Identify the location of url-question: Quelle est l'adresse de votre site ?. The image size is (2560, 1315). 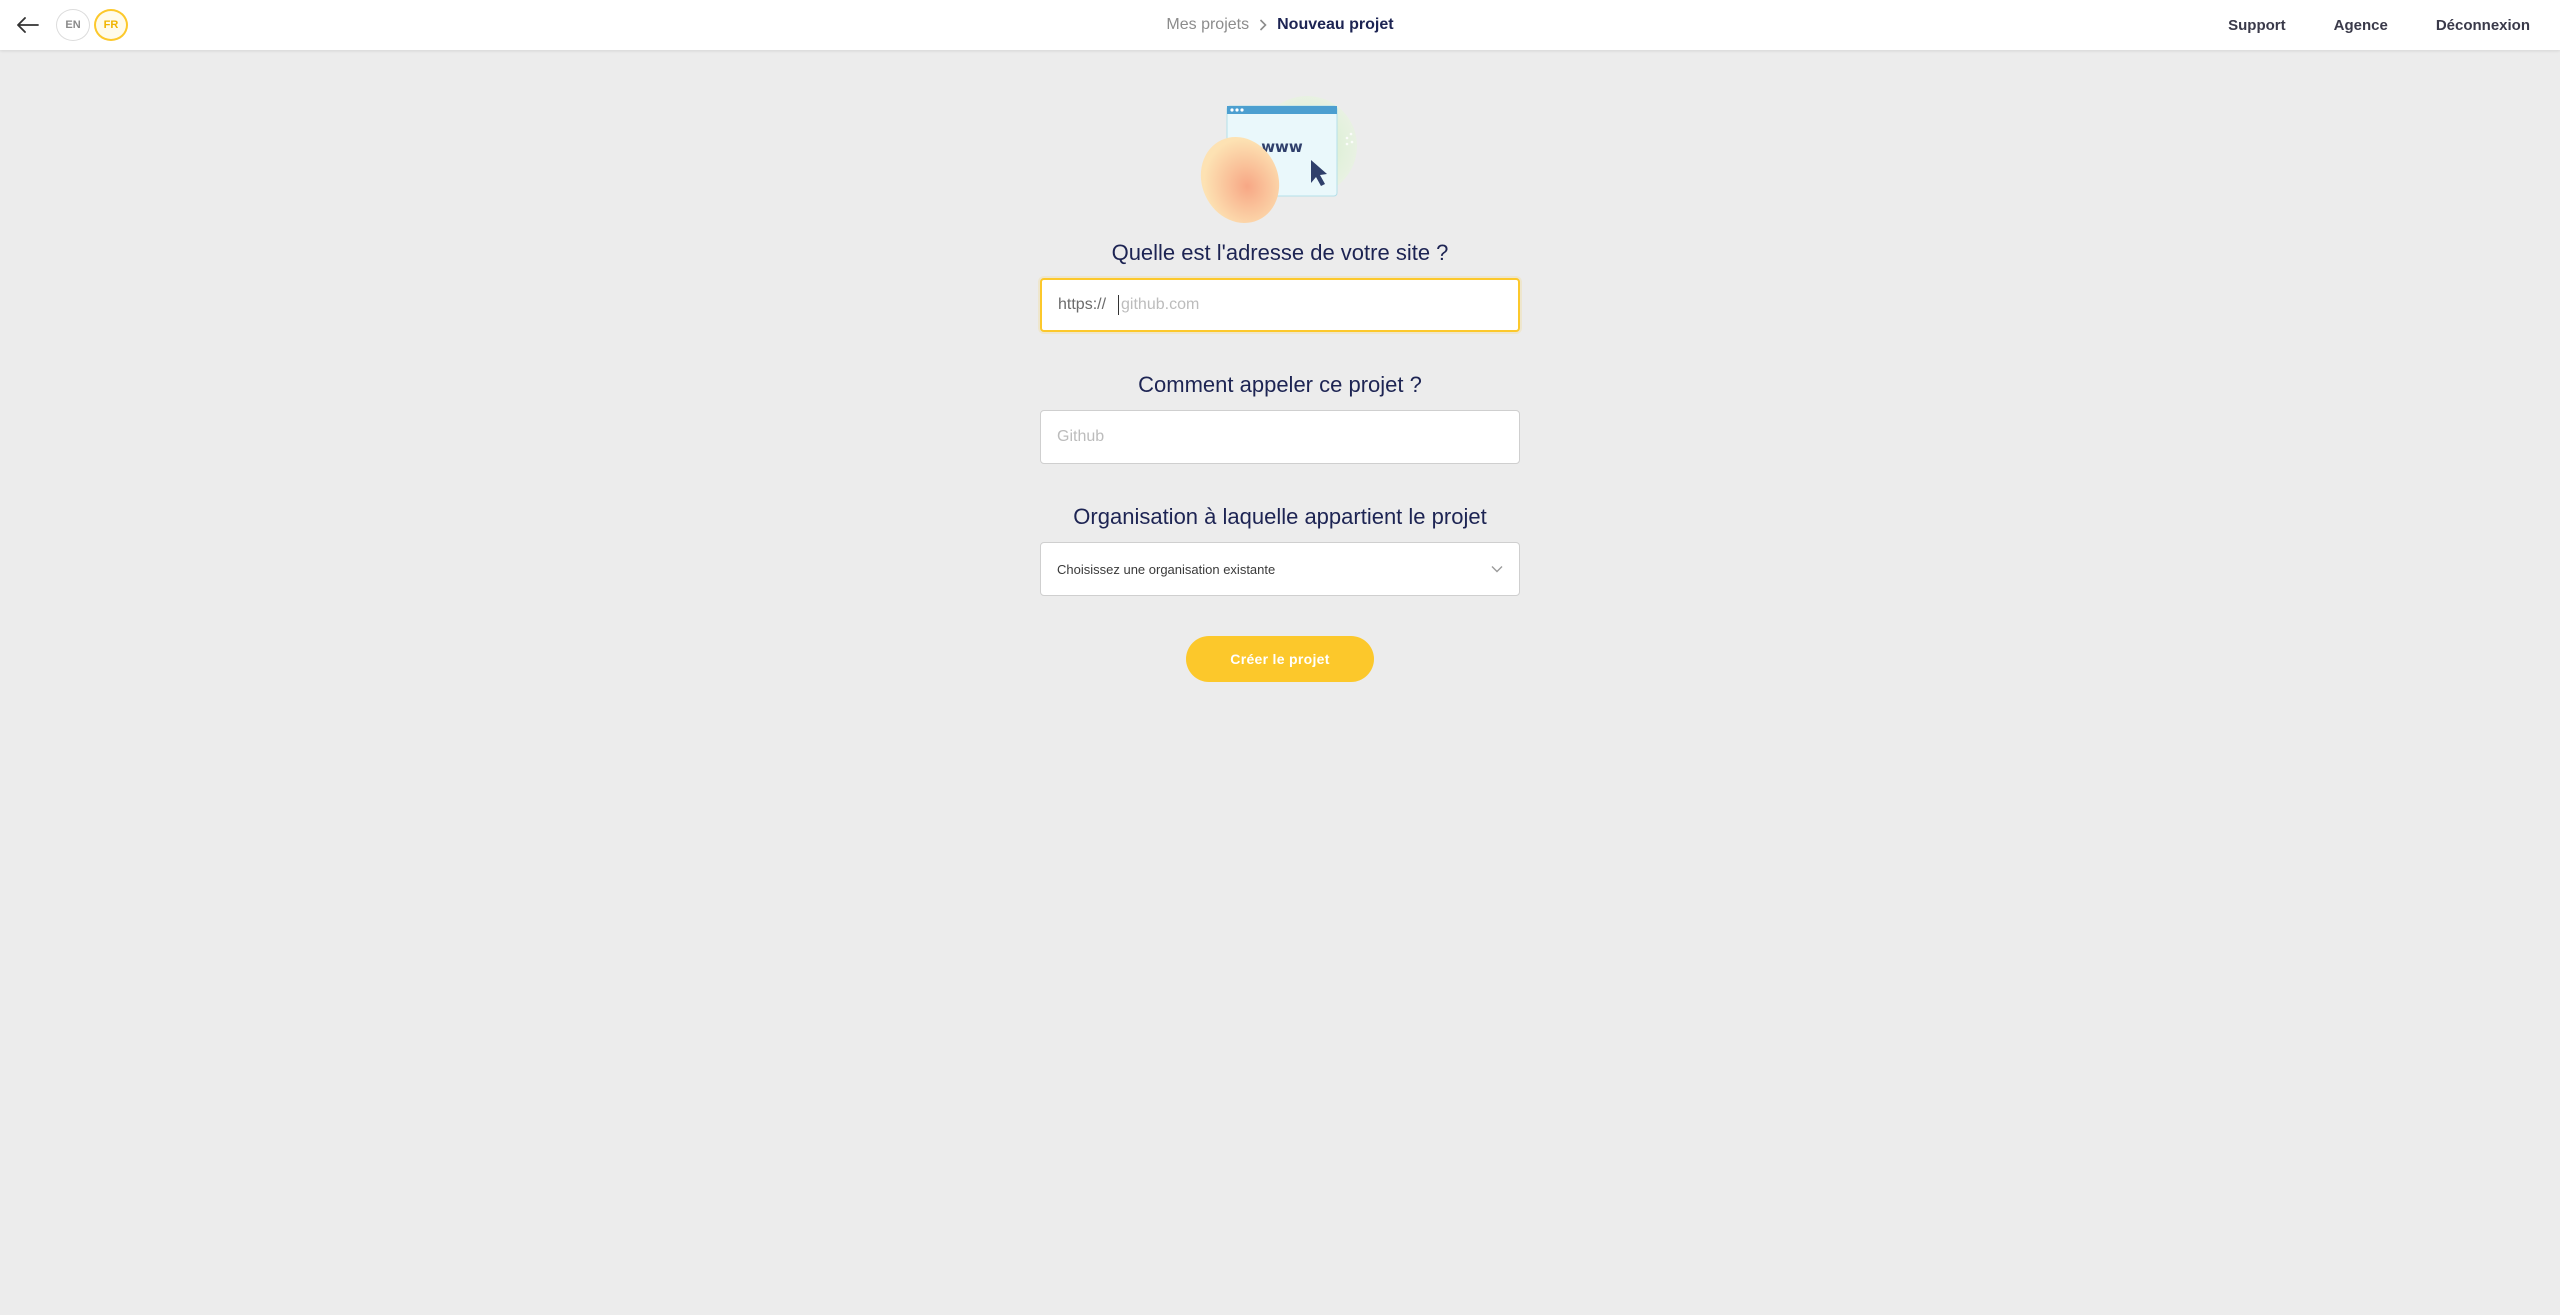
(1280, 252).